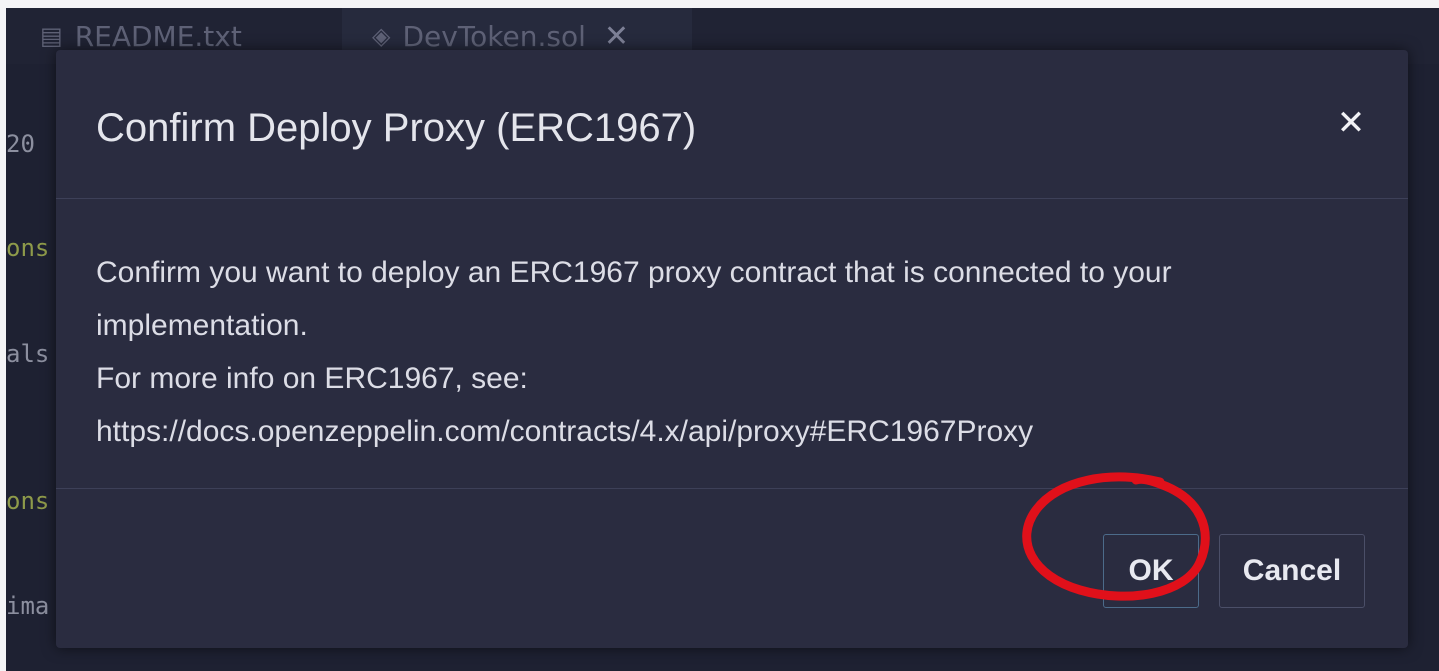 The height and width of the screenshot is (671, 1439). Describe the element at coordinates (616, 36) in the screenshot. I see `close-tab-icon: ✕` at that location.